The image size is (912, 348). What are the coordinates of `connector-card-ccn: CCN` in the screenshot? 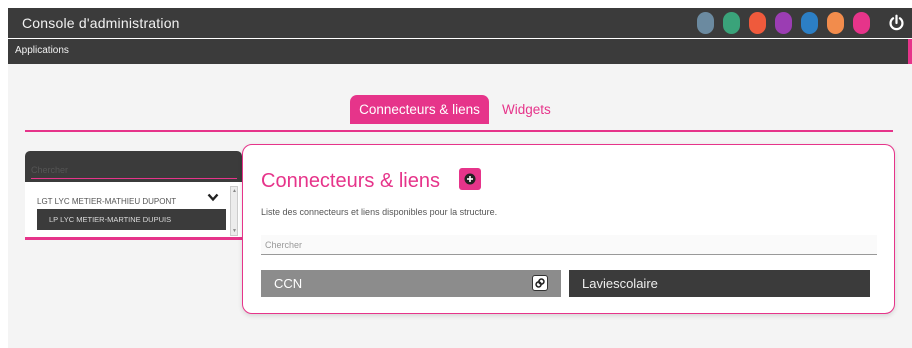 It's located at (411, 283).